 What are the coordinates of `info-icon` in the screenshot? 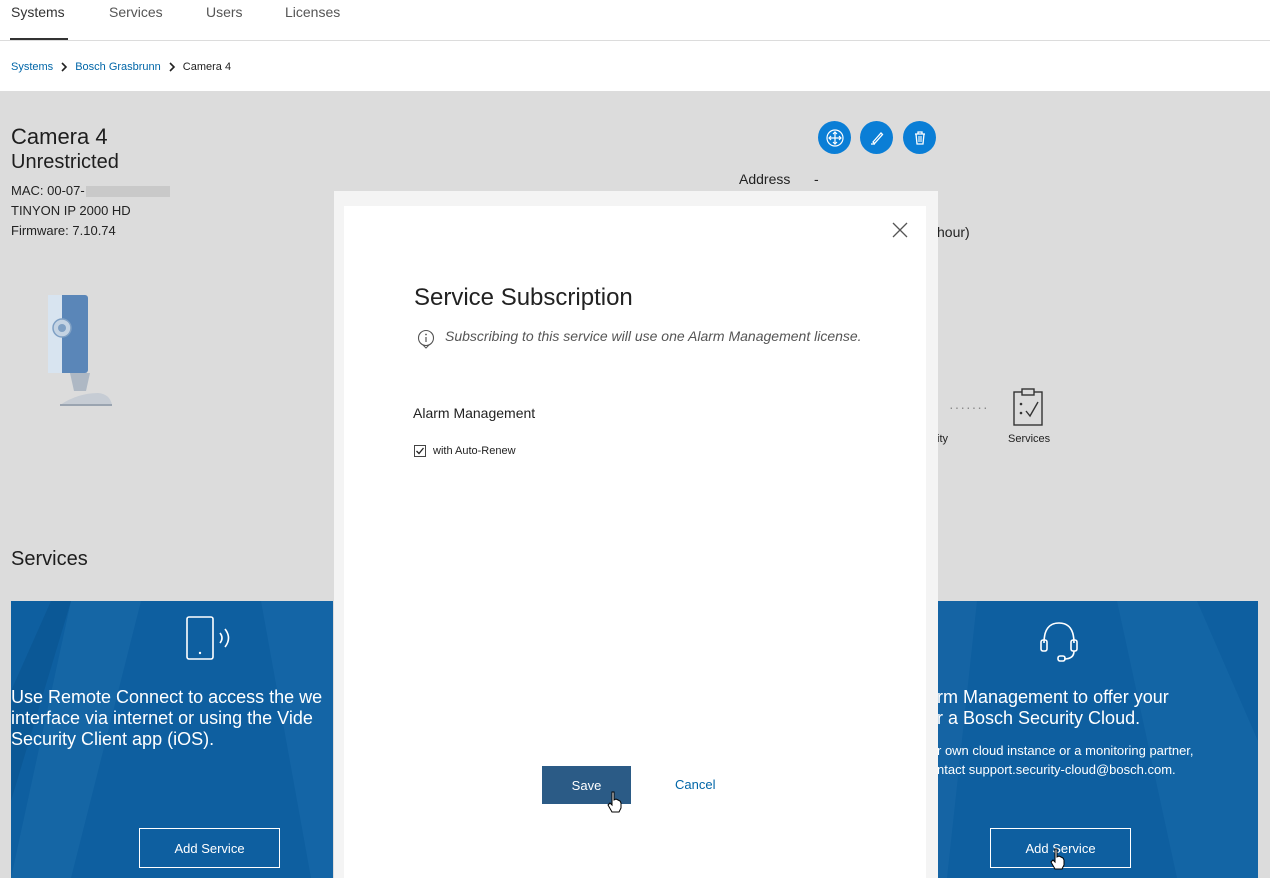 It's located at (426, 339).